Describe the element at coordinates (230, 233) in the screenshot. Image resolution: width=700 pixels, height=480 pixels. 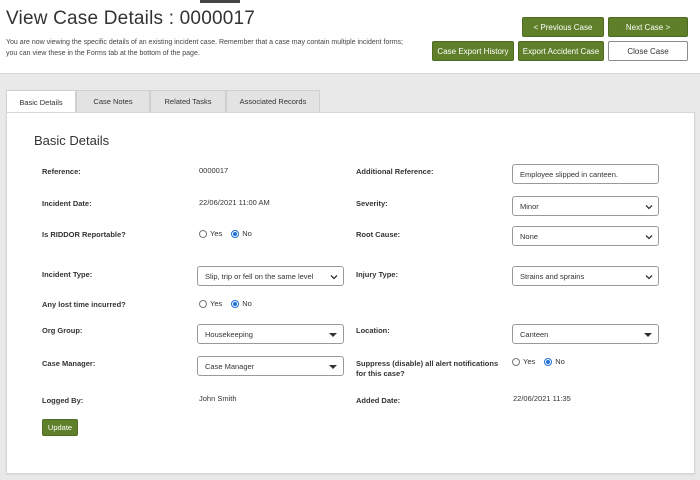
I see `riddor-radio-group: Yes No` at that location.